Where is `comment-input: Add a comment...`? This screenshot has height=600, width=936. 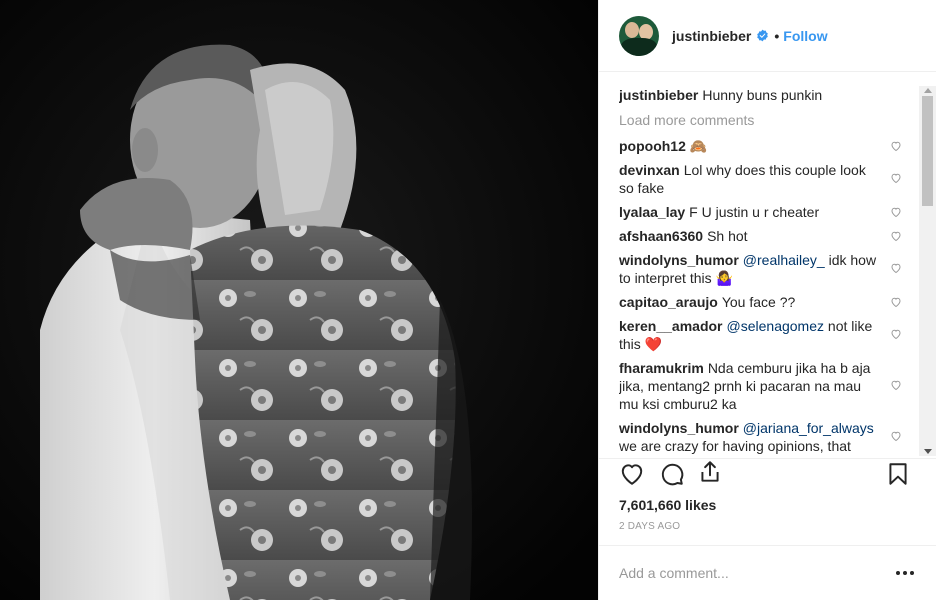 comment-input: Add a comment... is located at coordinates (757, 573).